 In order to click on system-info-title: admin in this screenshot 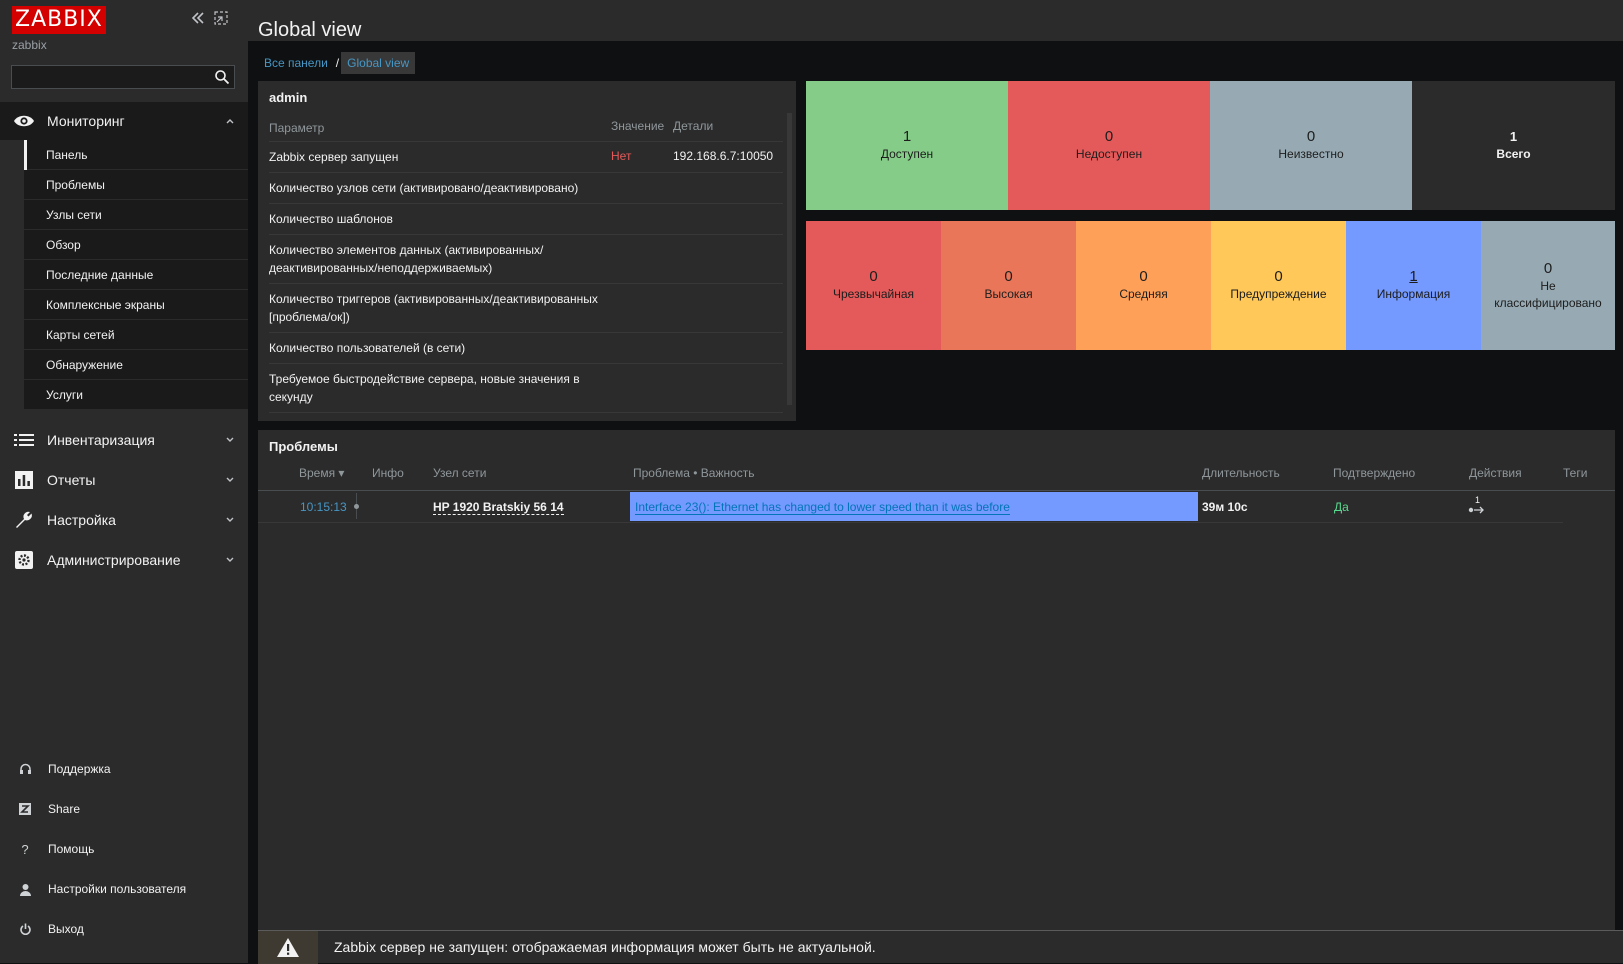, I will do `click(288, 97)`.